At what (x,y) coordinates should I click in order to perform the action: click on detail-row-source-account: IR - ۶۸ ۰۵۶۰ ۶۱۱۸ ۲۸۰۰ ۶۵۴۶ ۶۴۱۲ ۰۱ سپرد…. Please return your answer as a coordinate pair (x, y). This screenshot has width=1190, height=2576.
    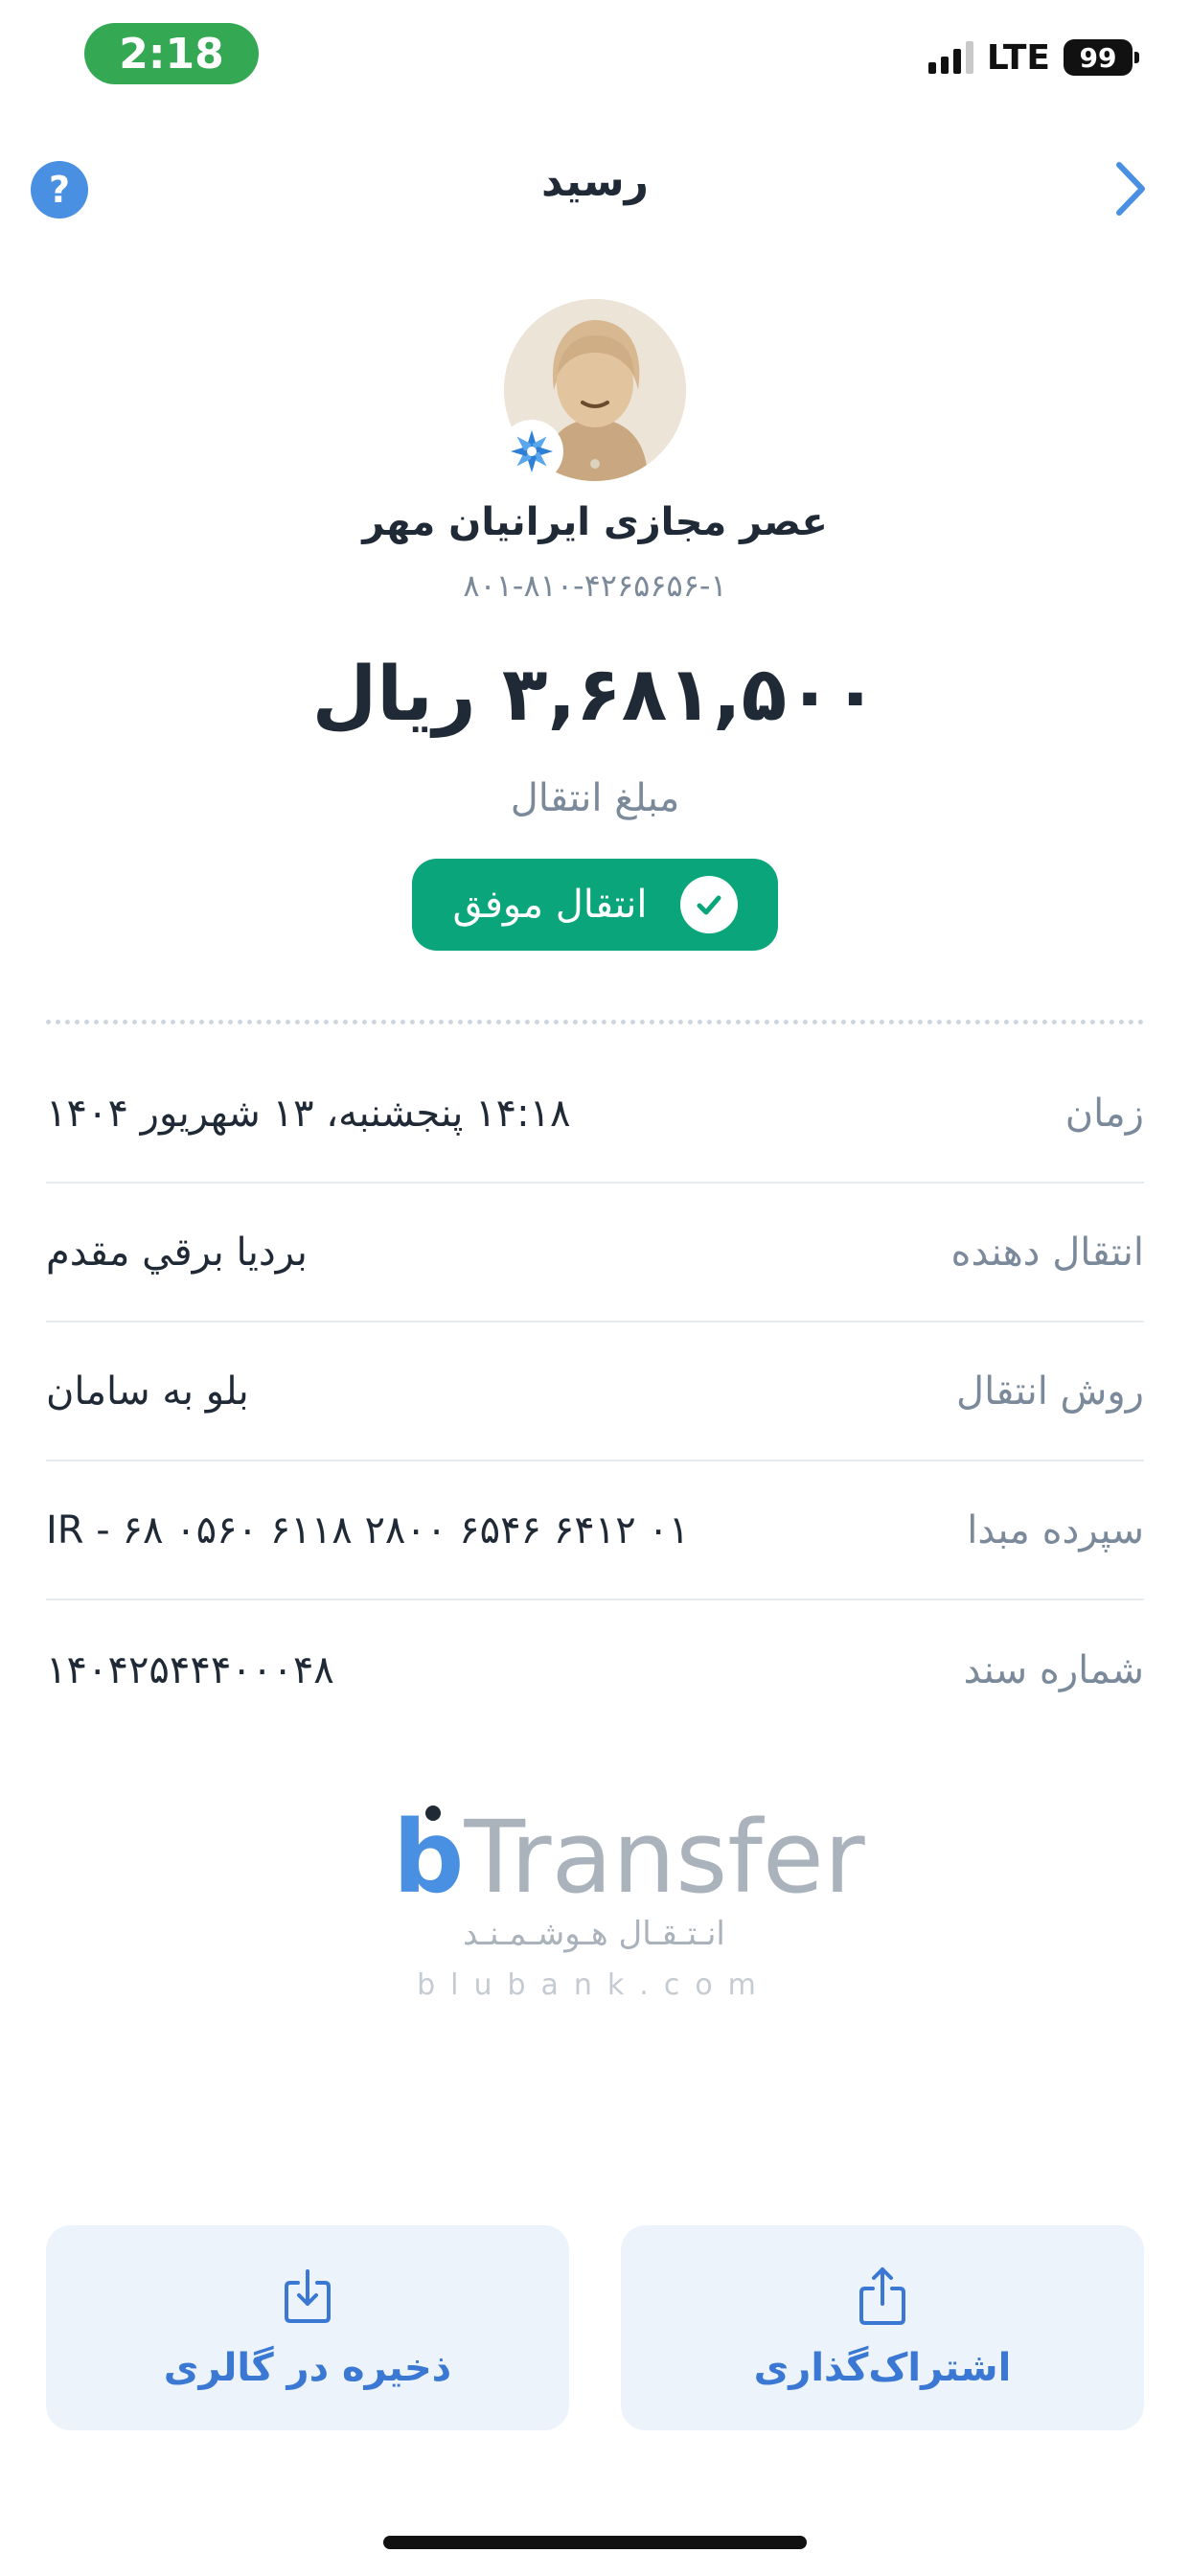
    Looking at the image, I should click on (595, 1530).